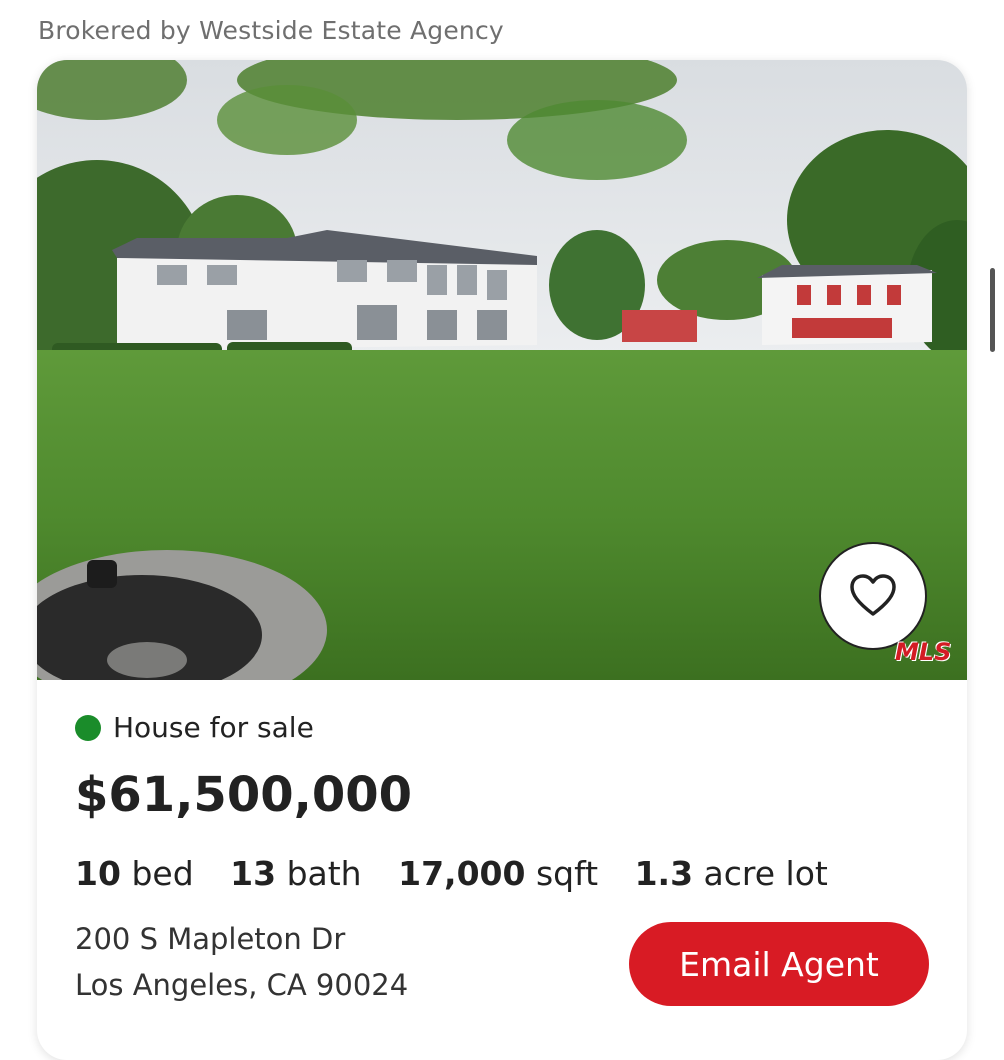 The height and width of the screenshot is (1060, 1004). I want to click on listing-price: $61,500,000, so click(244, 795).